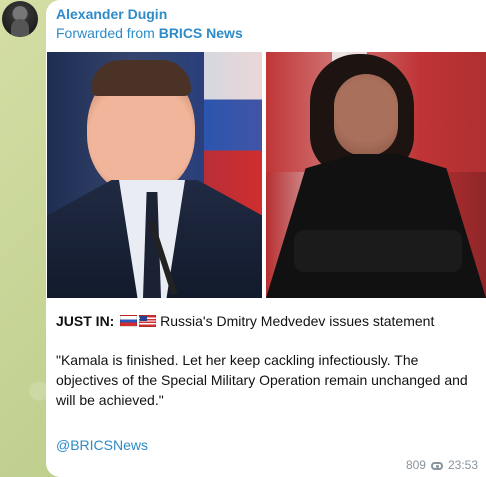 The image size is (486, 477). What do you see at coordinates (111, 14) in the screenshot?
I see `sender-name: Alexander Dugin` at bounding box center [111, 14].